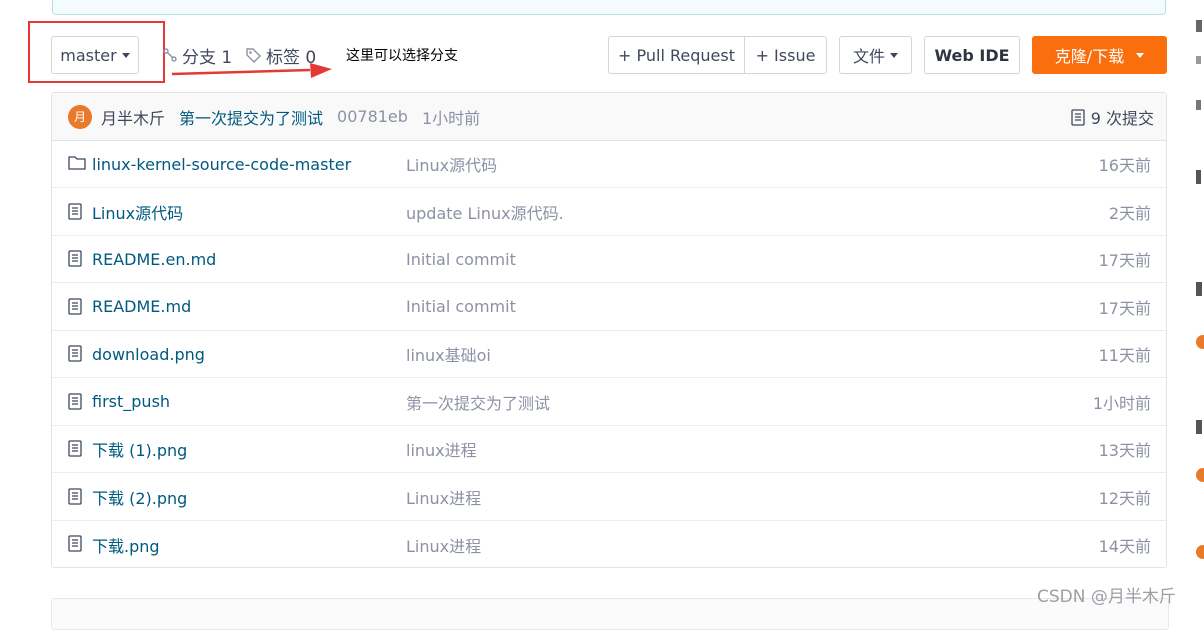  What do you see at coordinates (402, 56) in the screenshot?
I see `annotation-text: 这里可以选择分支` at bounding box center [402, 56].